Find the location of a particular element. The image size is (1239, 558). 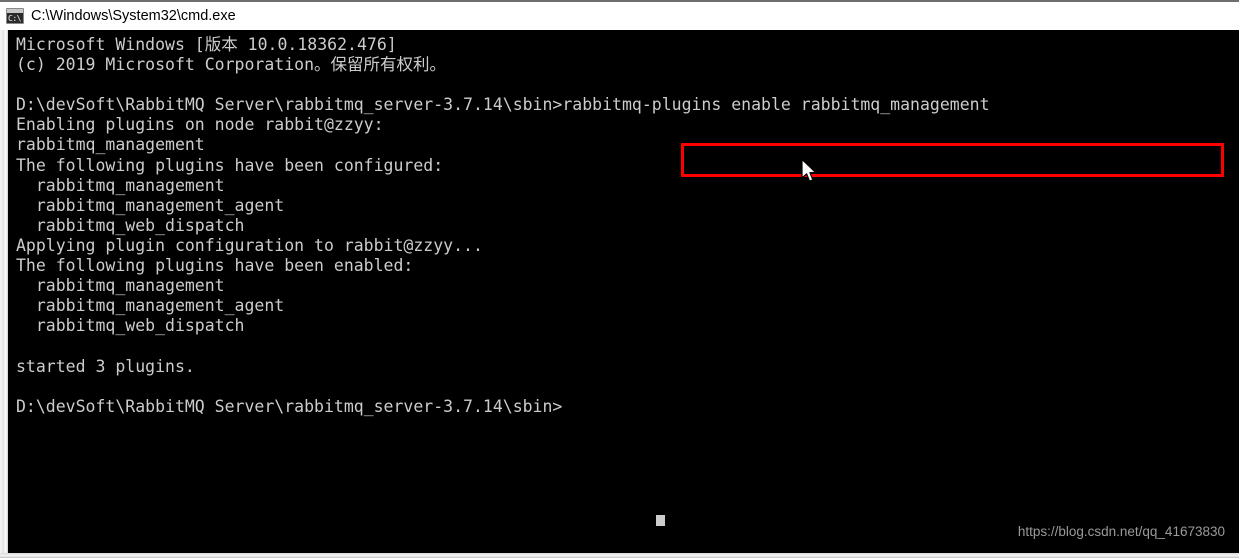

icon-prompt-glyph: C:\ is located at coordinates (14, 18).